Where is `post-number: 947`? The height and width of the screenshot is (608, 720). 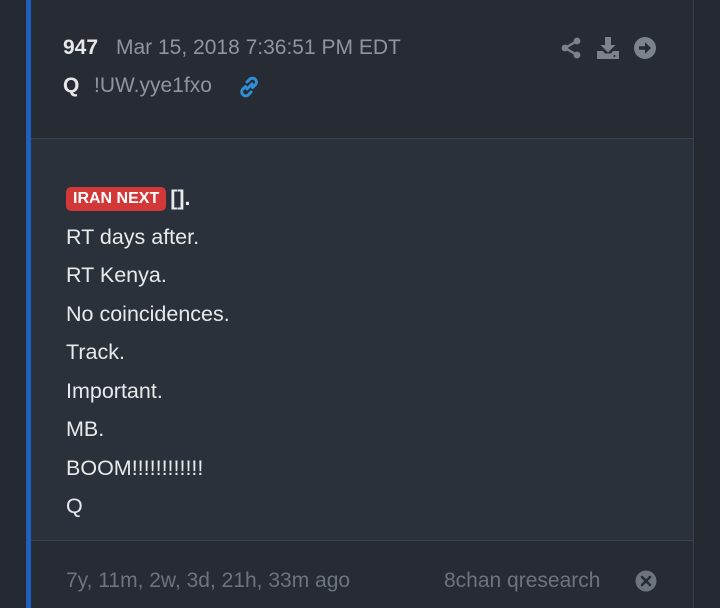
post-number: 947 is located at coordinates (81, 47).